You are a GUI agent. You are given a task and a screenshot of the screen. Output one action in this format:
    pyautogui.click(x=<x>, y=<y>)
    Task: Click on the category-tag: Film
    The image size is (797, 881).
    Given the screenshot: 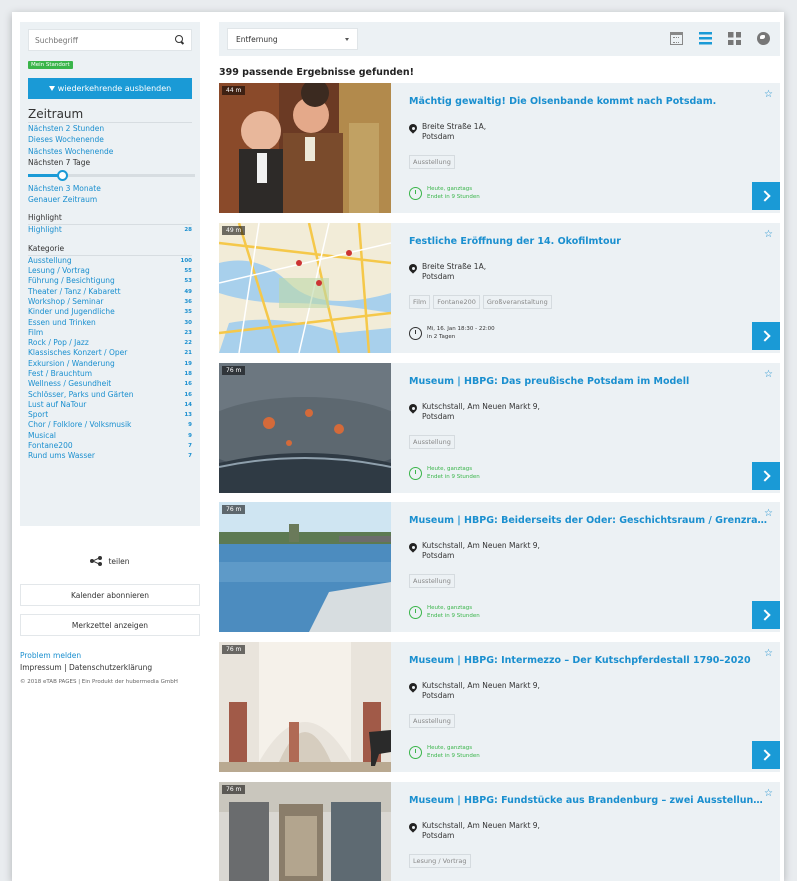 What is the action you would take?
    pyautogui.click(x=420, y=302)
    